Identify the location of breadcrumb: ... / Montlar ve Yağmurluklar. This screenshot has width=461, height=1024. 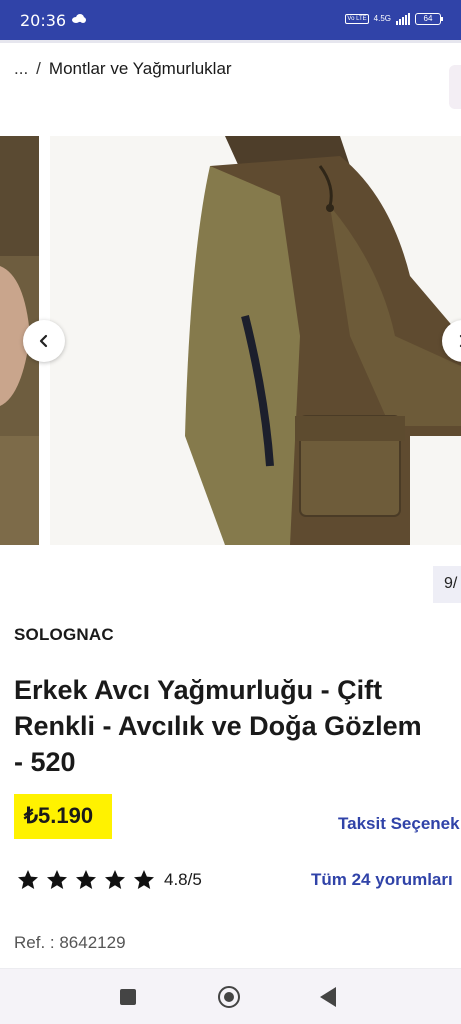
(123, 69).